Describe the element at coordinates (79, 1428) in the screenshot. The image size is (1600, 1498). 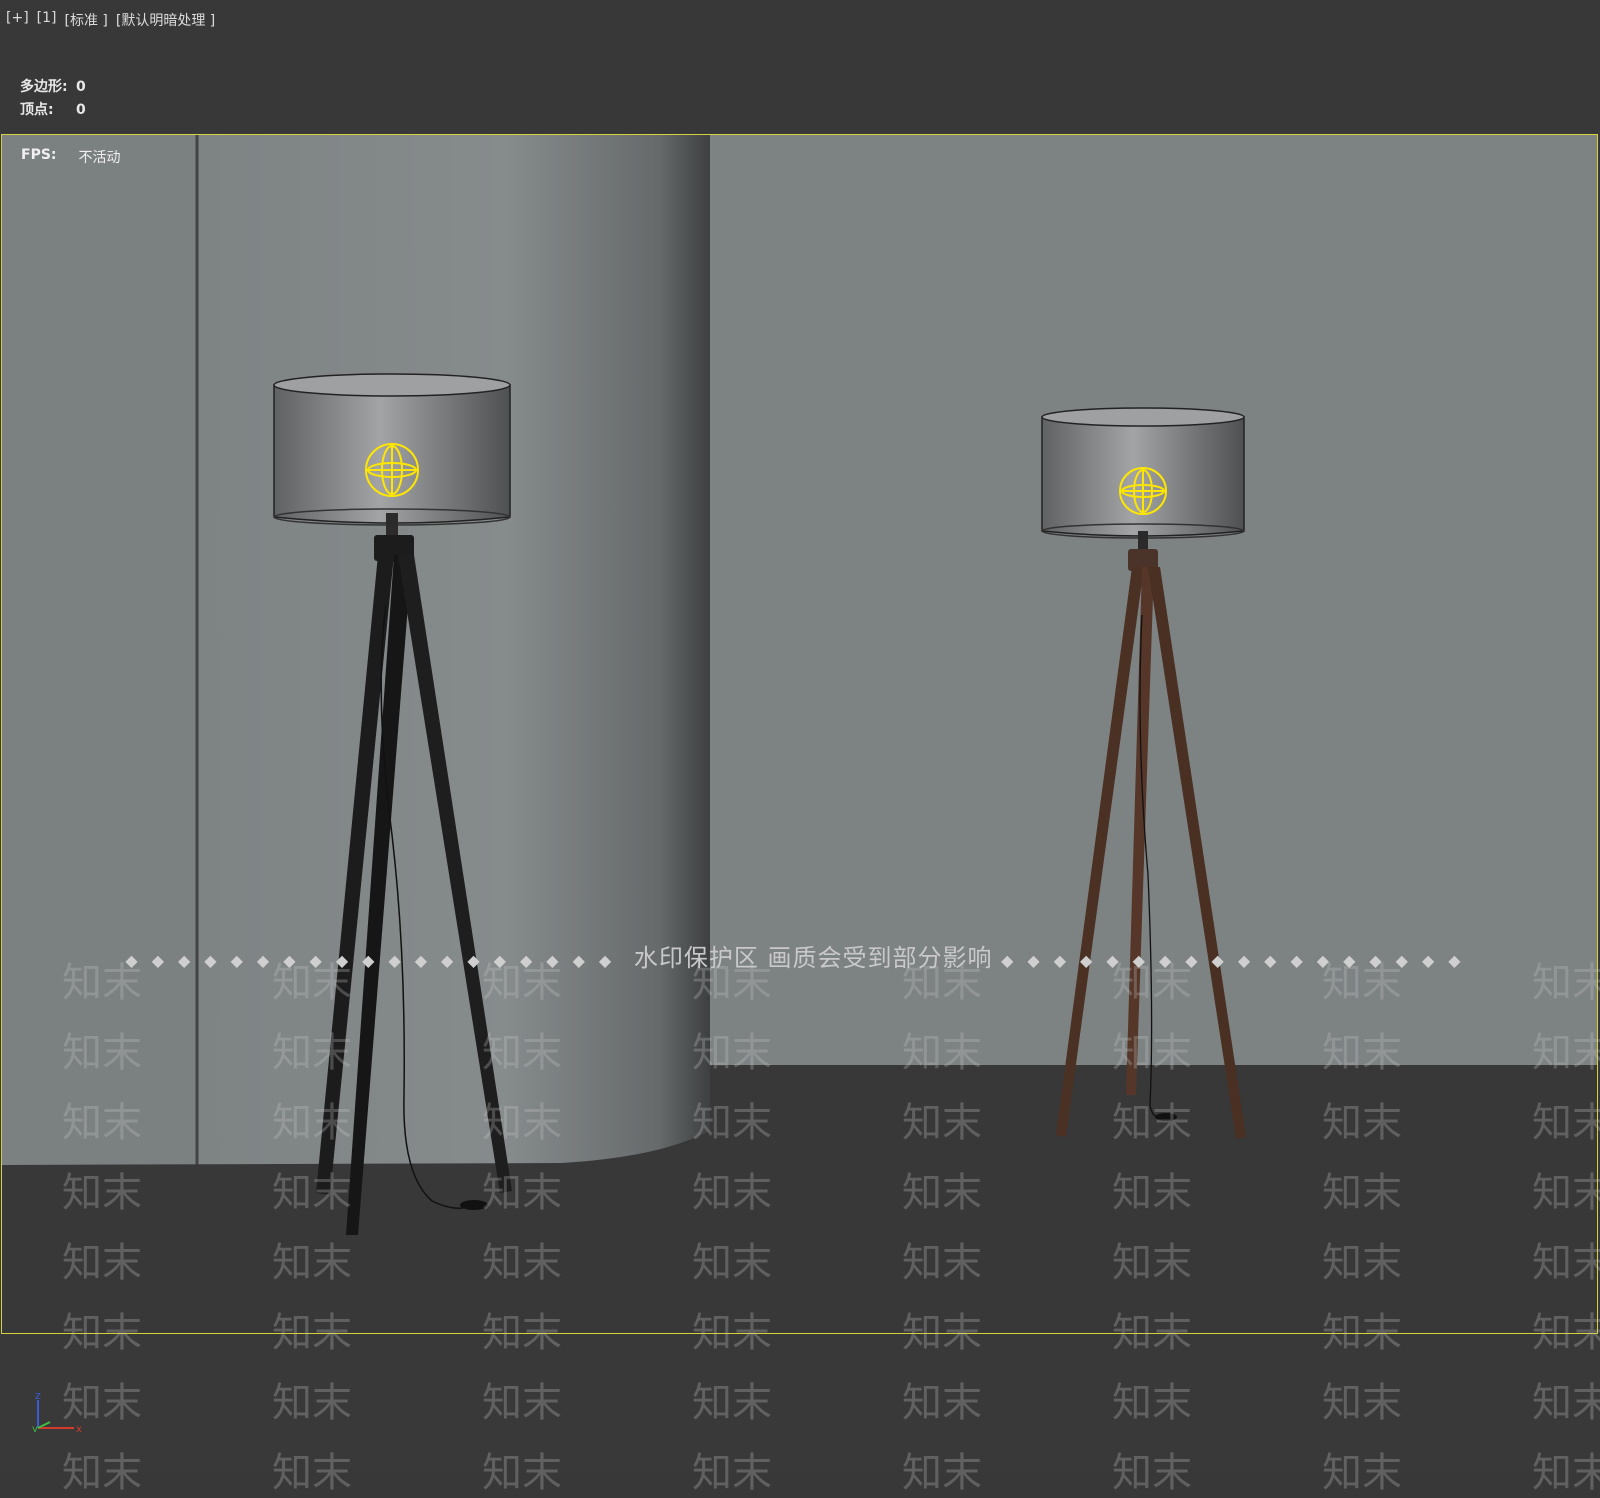
I see `axis-x-label: x` at that location.